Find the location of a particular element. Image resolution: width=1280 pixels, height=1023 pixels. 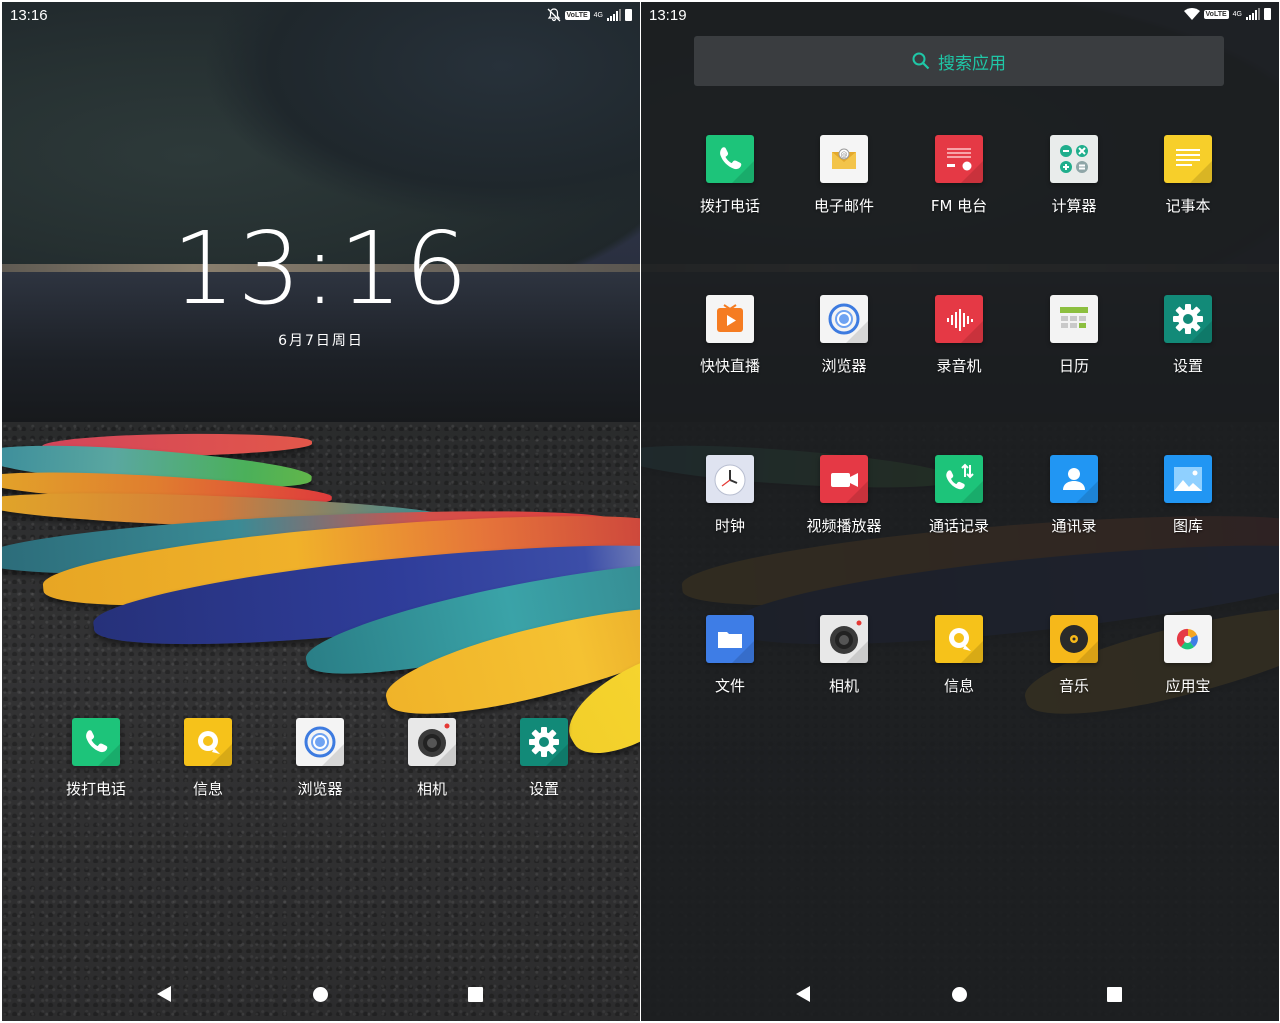

app-label: 音乐 is located at coordinates (1073, 686).